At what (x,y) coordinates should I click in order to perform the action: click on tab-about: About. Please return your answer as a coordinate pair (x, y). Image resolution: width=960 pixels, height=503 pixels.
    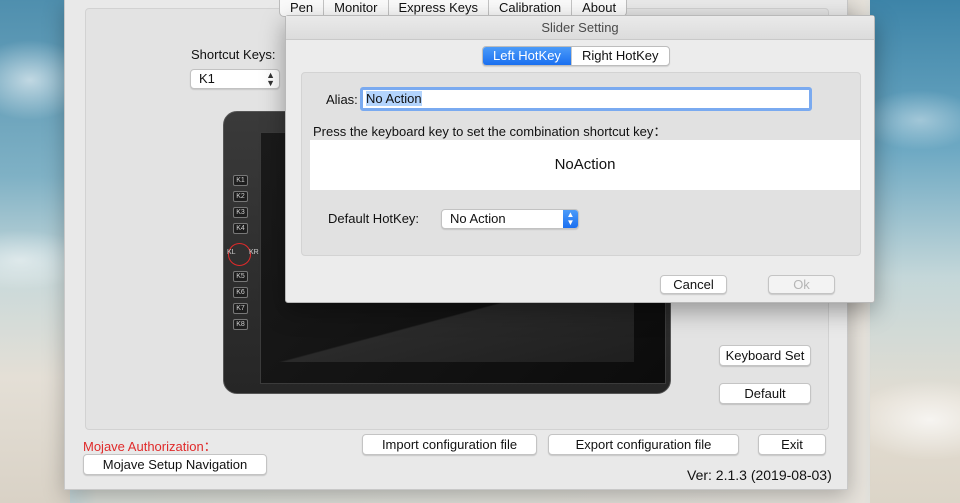
    Looking at the image, I should click on (599, 8).